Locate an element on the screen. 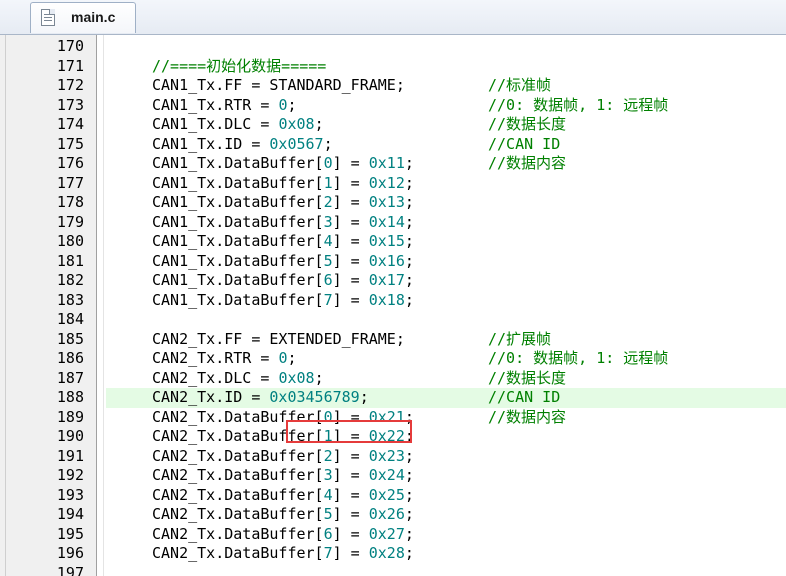  code-text: CAN1_Tx.DataBuffer[4] = 0x15; is located at coordinates (283, 242).